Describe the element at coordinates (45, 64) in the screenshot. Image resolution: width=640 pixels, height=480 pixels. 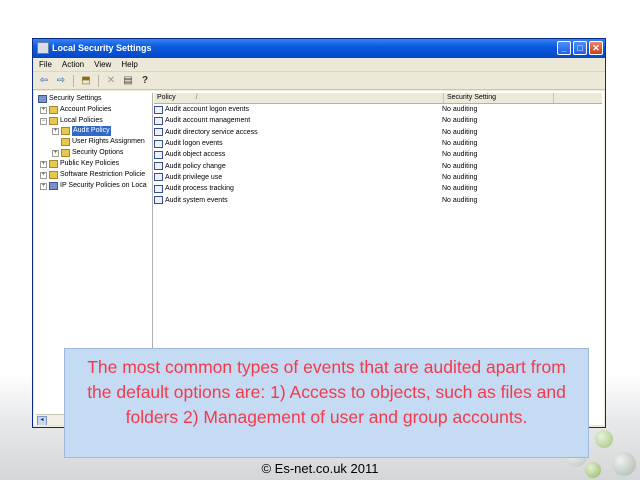
I see `menu-file: File` at that location.